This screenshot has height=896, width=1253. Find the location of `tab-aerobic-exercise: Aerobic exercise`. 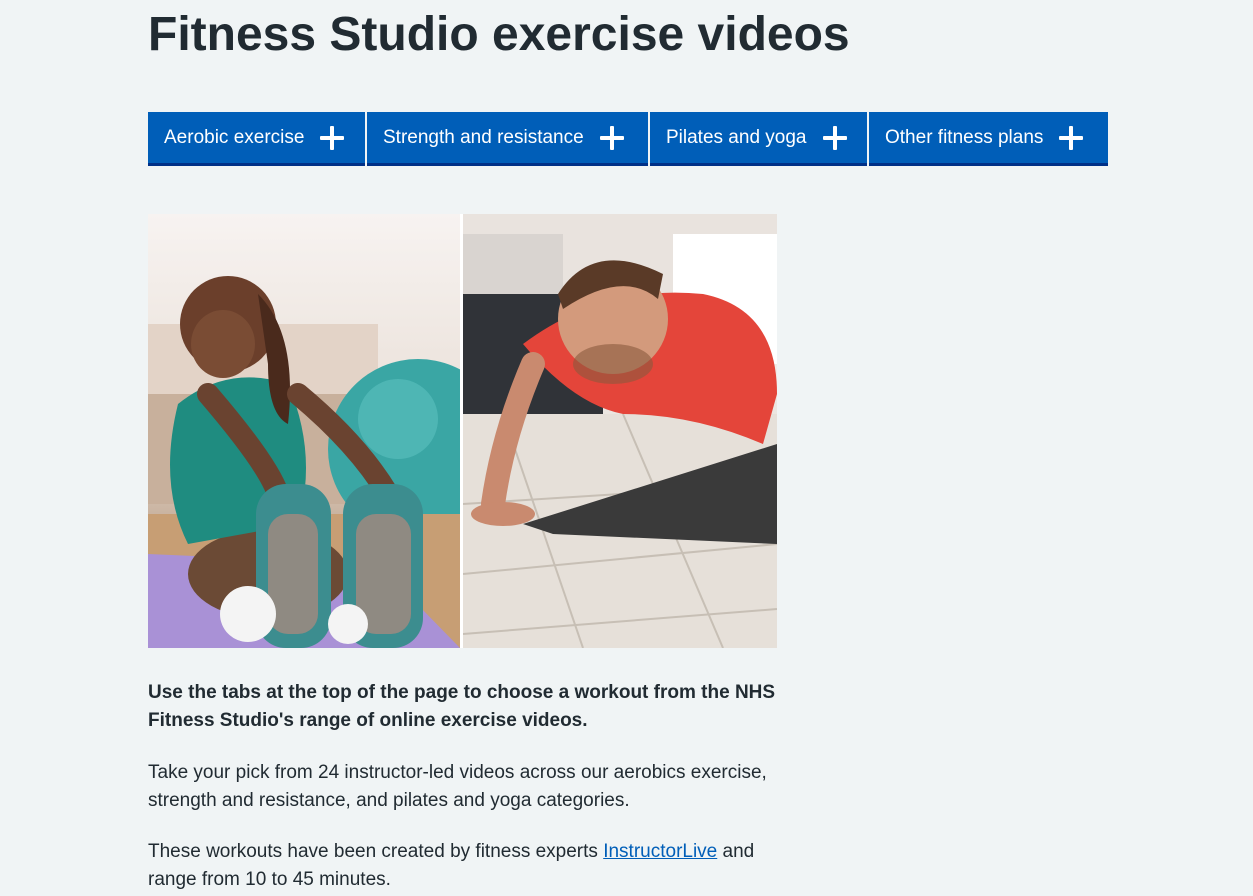

tab-aerobic-exercise: Aerobic exercise is located at coordinates (256, 139).